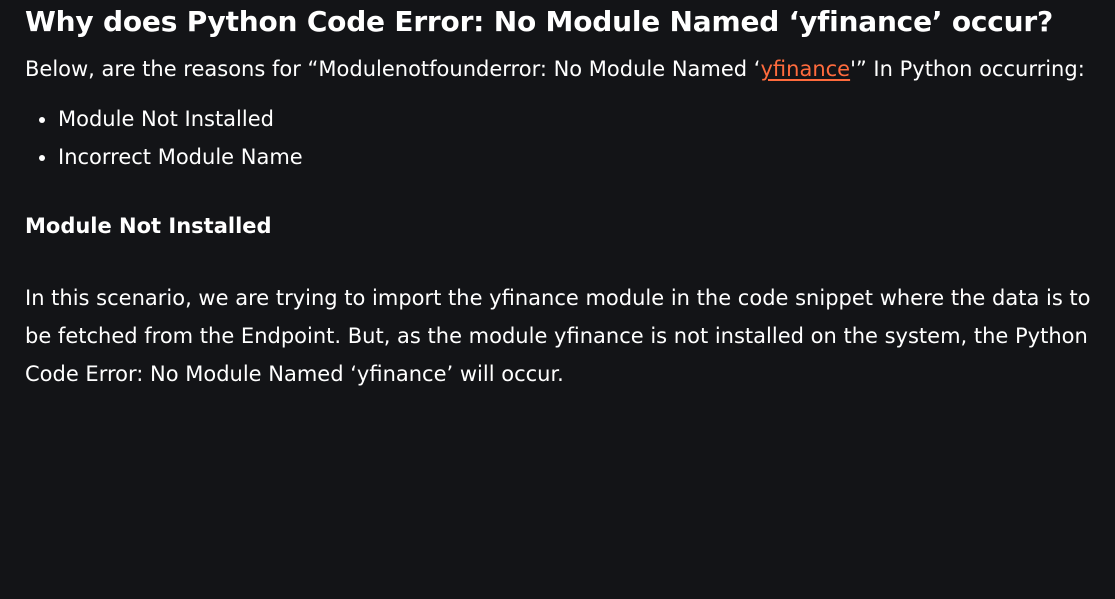 The width and height of the screenshot is (1115, 599). What do you see at coordinates (576, 119) in the screenshot?
I see `list-item: Module Not Installed` at bounding box center [576, 119].